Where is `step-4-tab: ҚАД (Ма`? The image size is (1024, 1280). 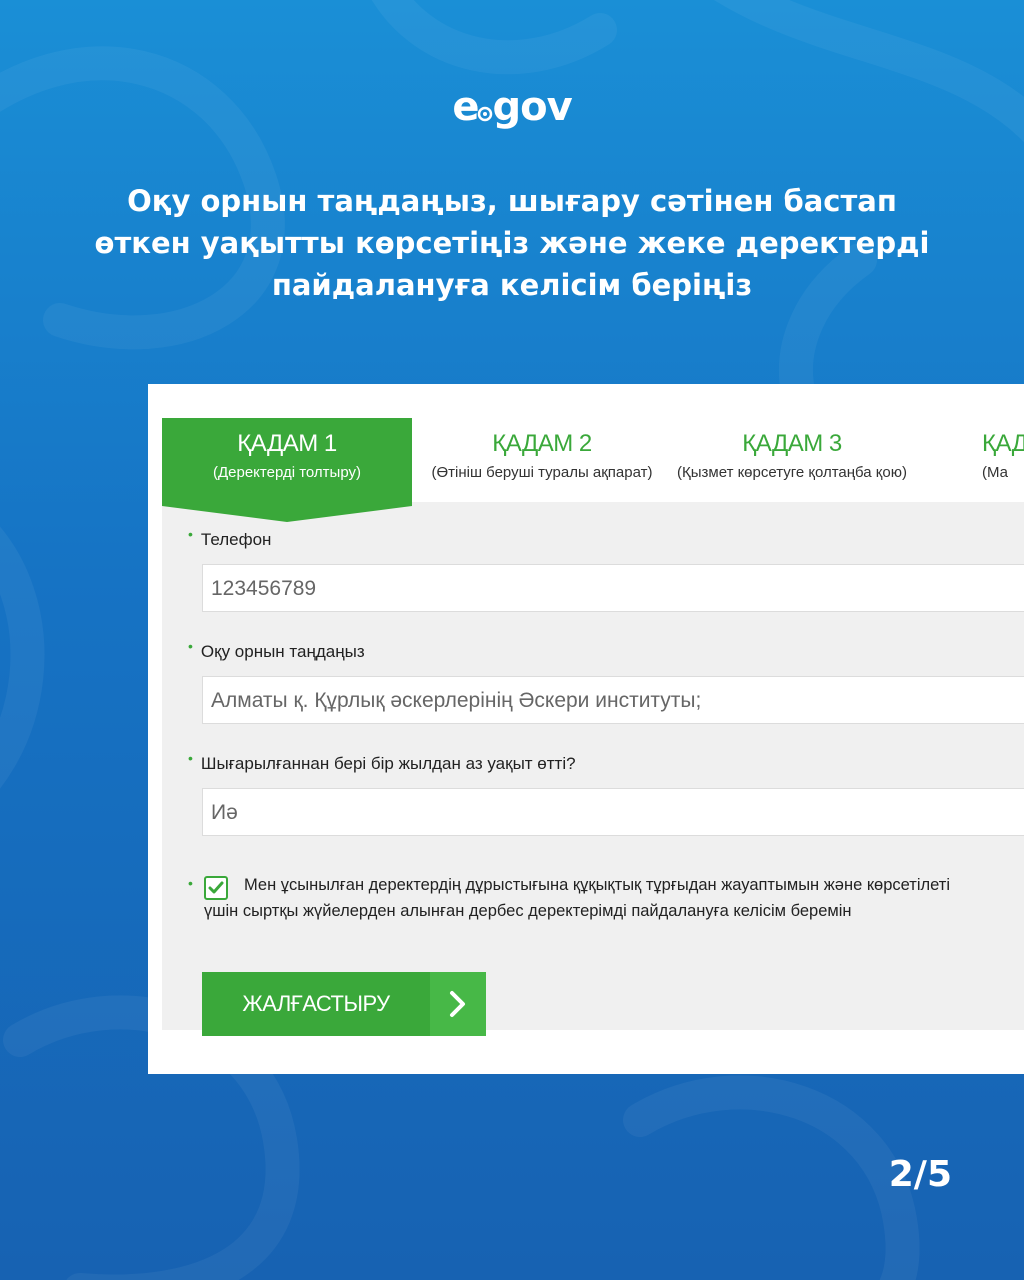 step-4-tab: ҚАД (Ма is located at coordinates (1003, 460).